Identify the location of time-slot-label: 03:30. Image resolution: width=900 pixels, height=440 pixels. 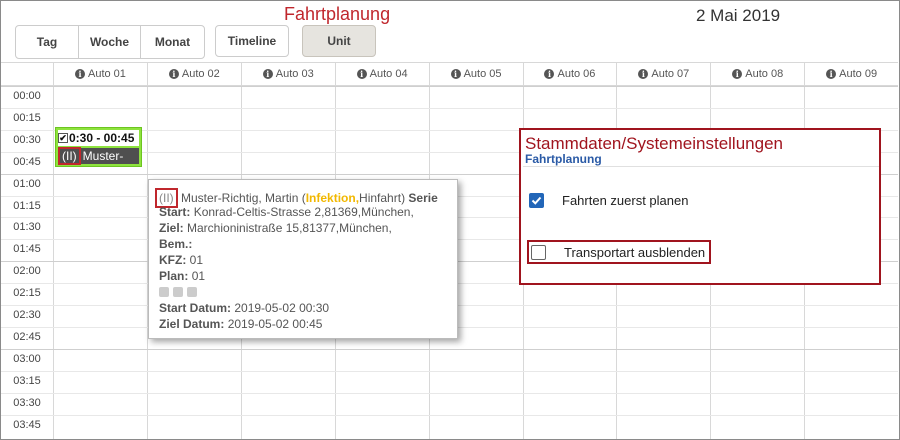
(27, 402).